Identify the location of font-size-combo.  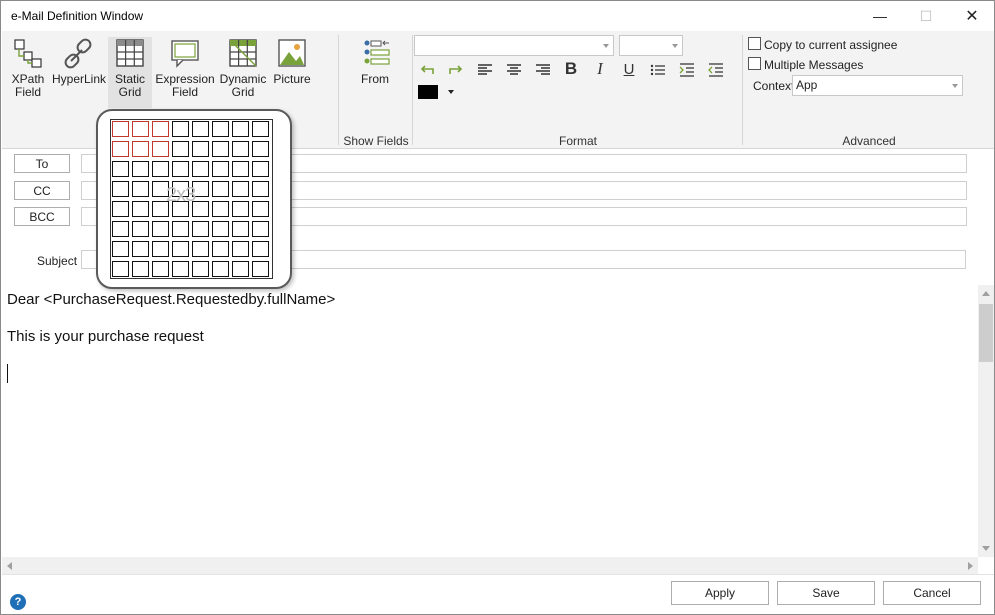
(651, 45).